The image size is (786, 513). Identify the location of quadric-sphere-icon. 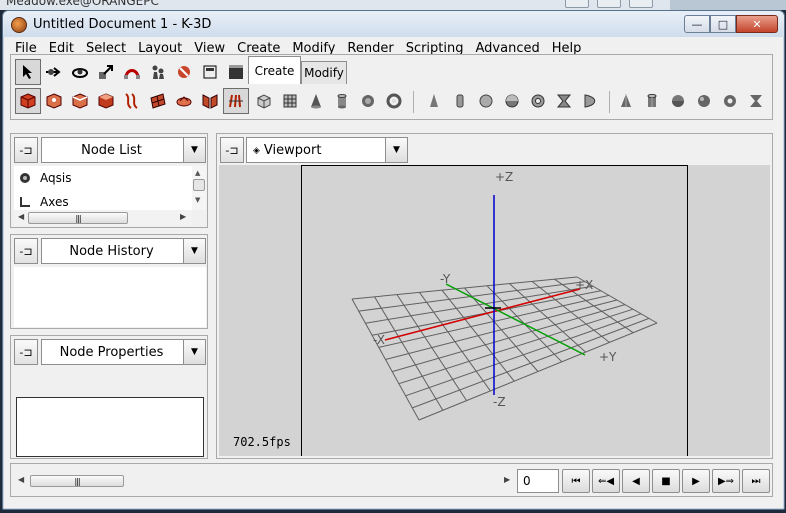
(512, 101).